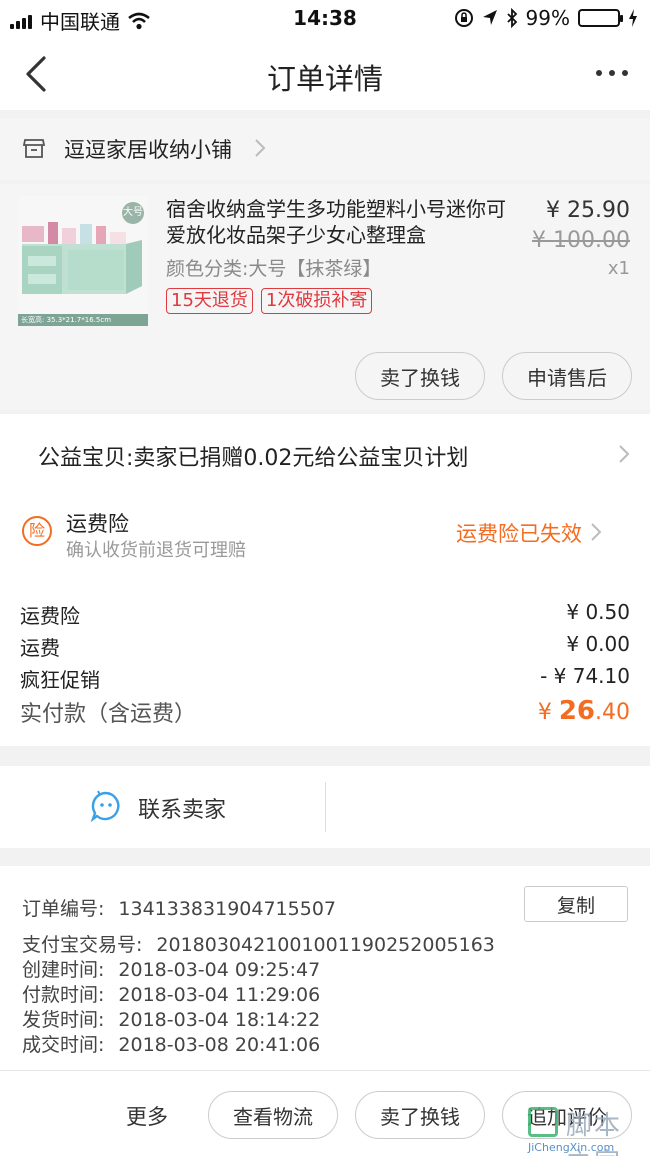 Image resolution: width=650 pixels, height=1156 pixels. What do you see at coordinates (598, 644) in the screenshot?
I see `fee-value: ¥ 0.00` at bounding box center [598, 644].